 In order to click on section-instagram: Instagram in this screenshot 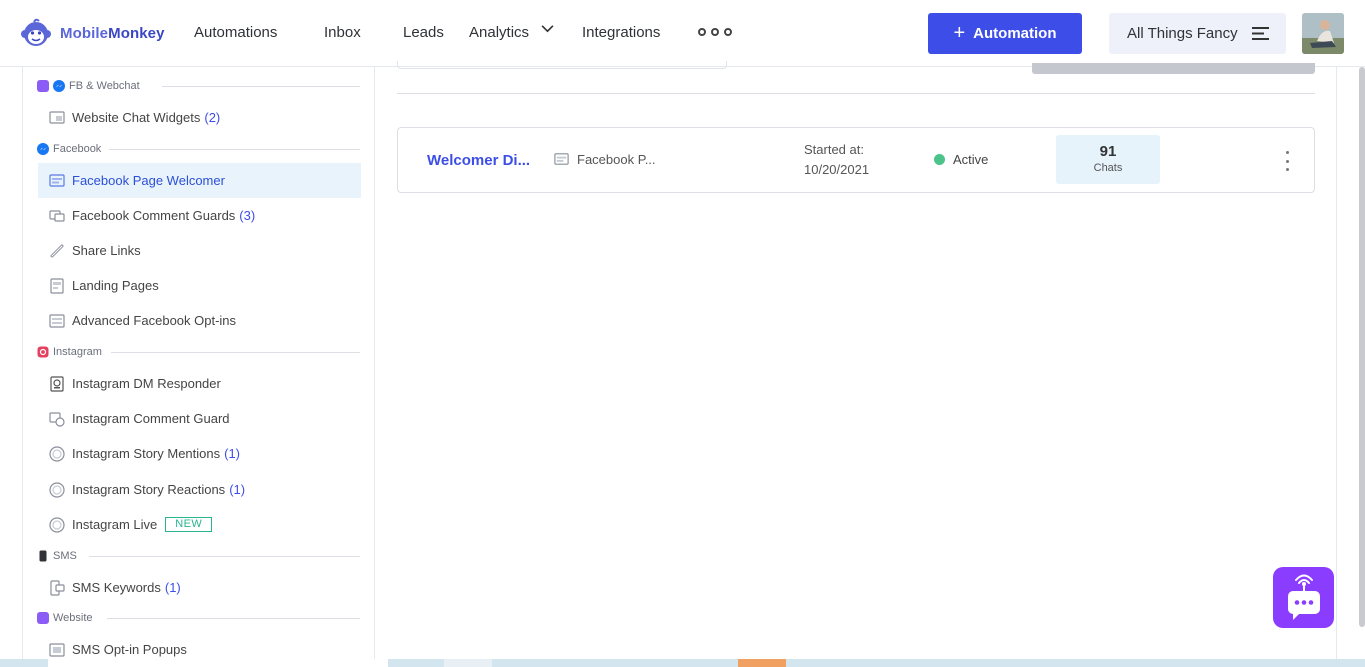, I will do `click(199, 352)`.